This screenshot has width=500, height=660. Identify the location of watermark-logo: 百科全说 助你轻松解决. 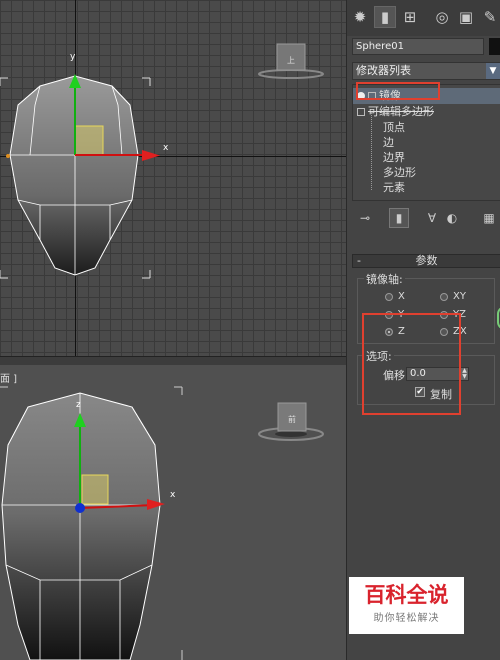
(406, 605).